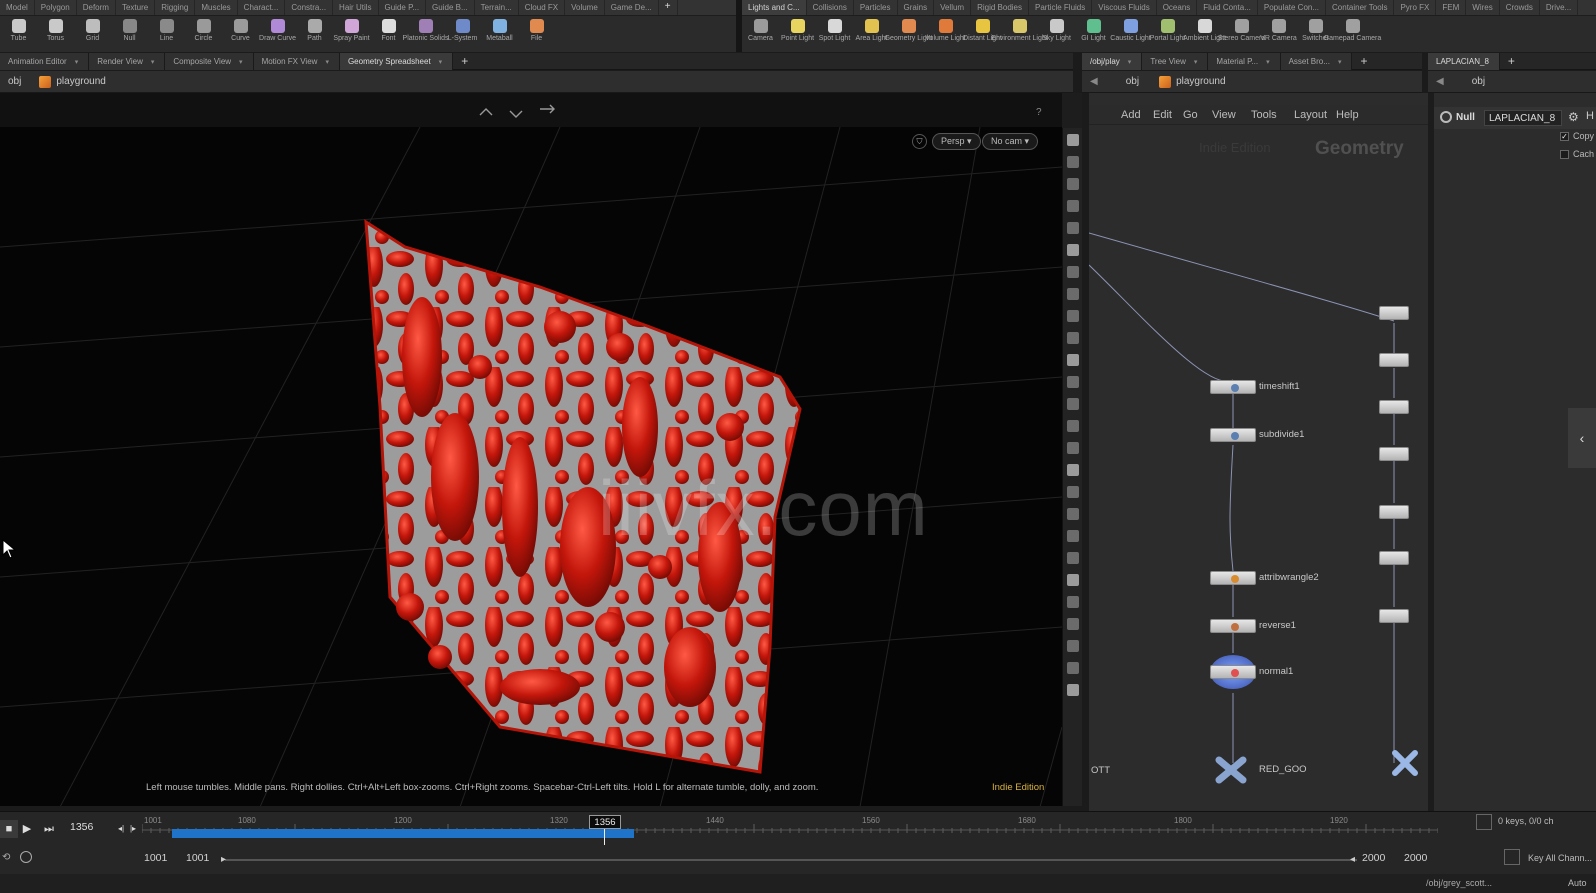 This screenshot has width=1596, height=893. What do you see at coordinates (388, 29) in the screenshot?
I see `shelf-tool-font: Font` at bounding box center [388, 29].